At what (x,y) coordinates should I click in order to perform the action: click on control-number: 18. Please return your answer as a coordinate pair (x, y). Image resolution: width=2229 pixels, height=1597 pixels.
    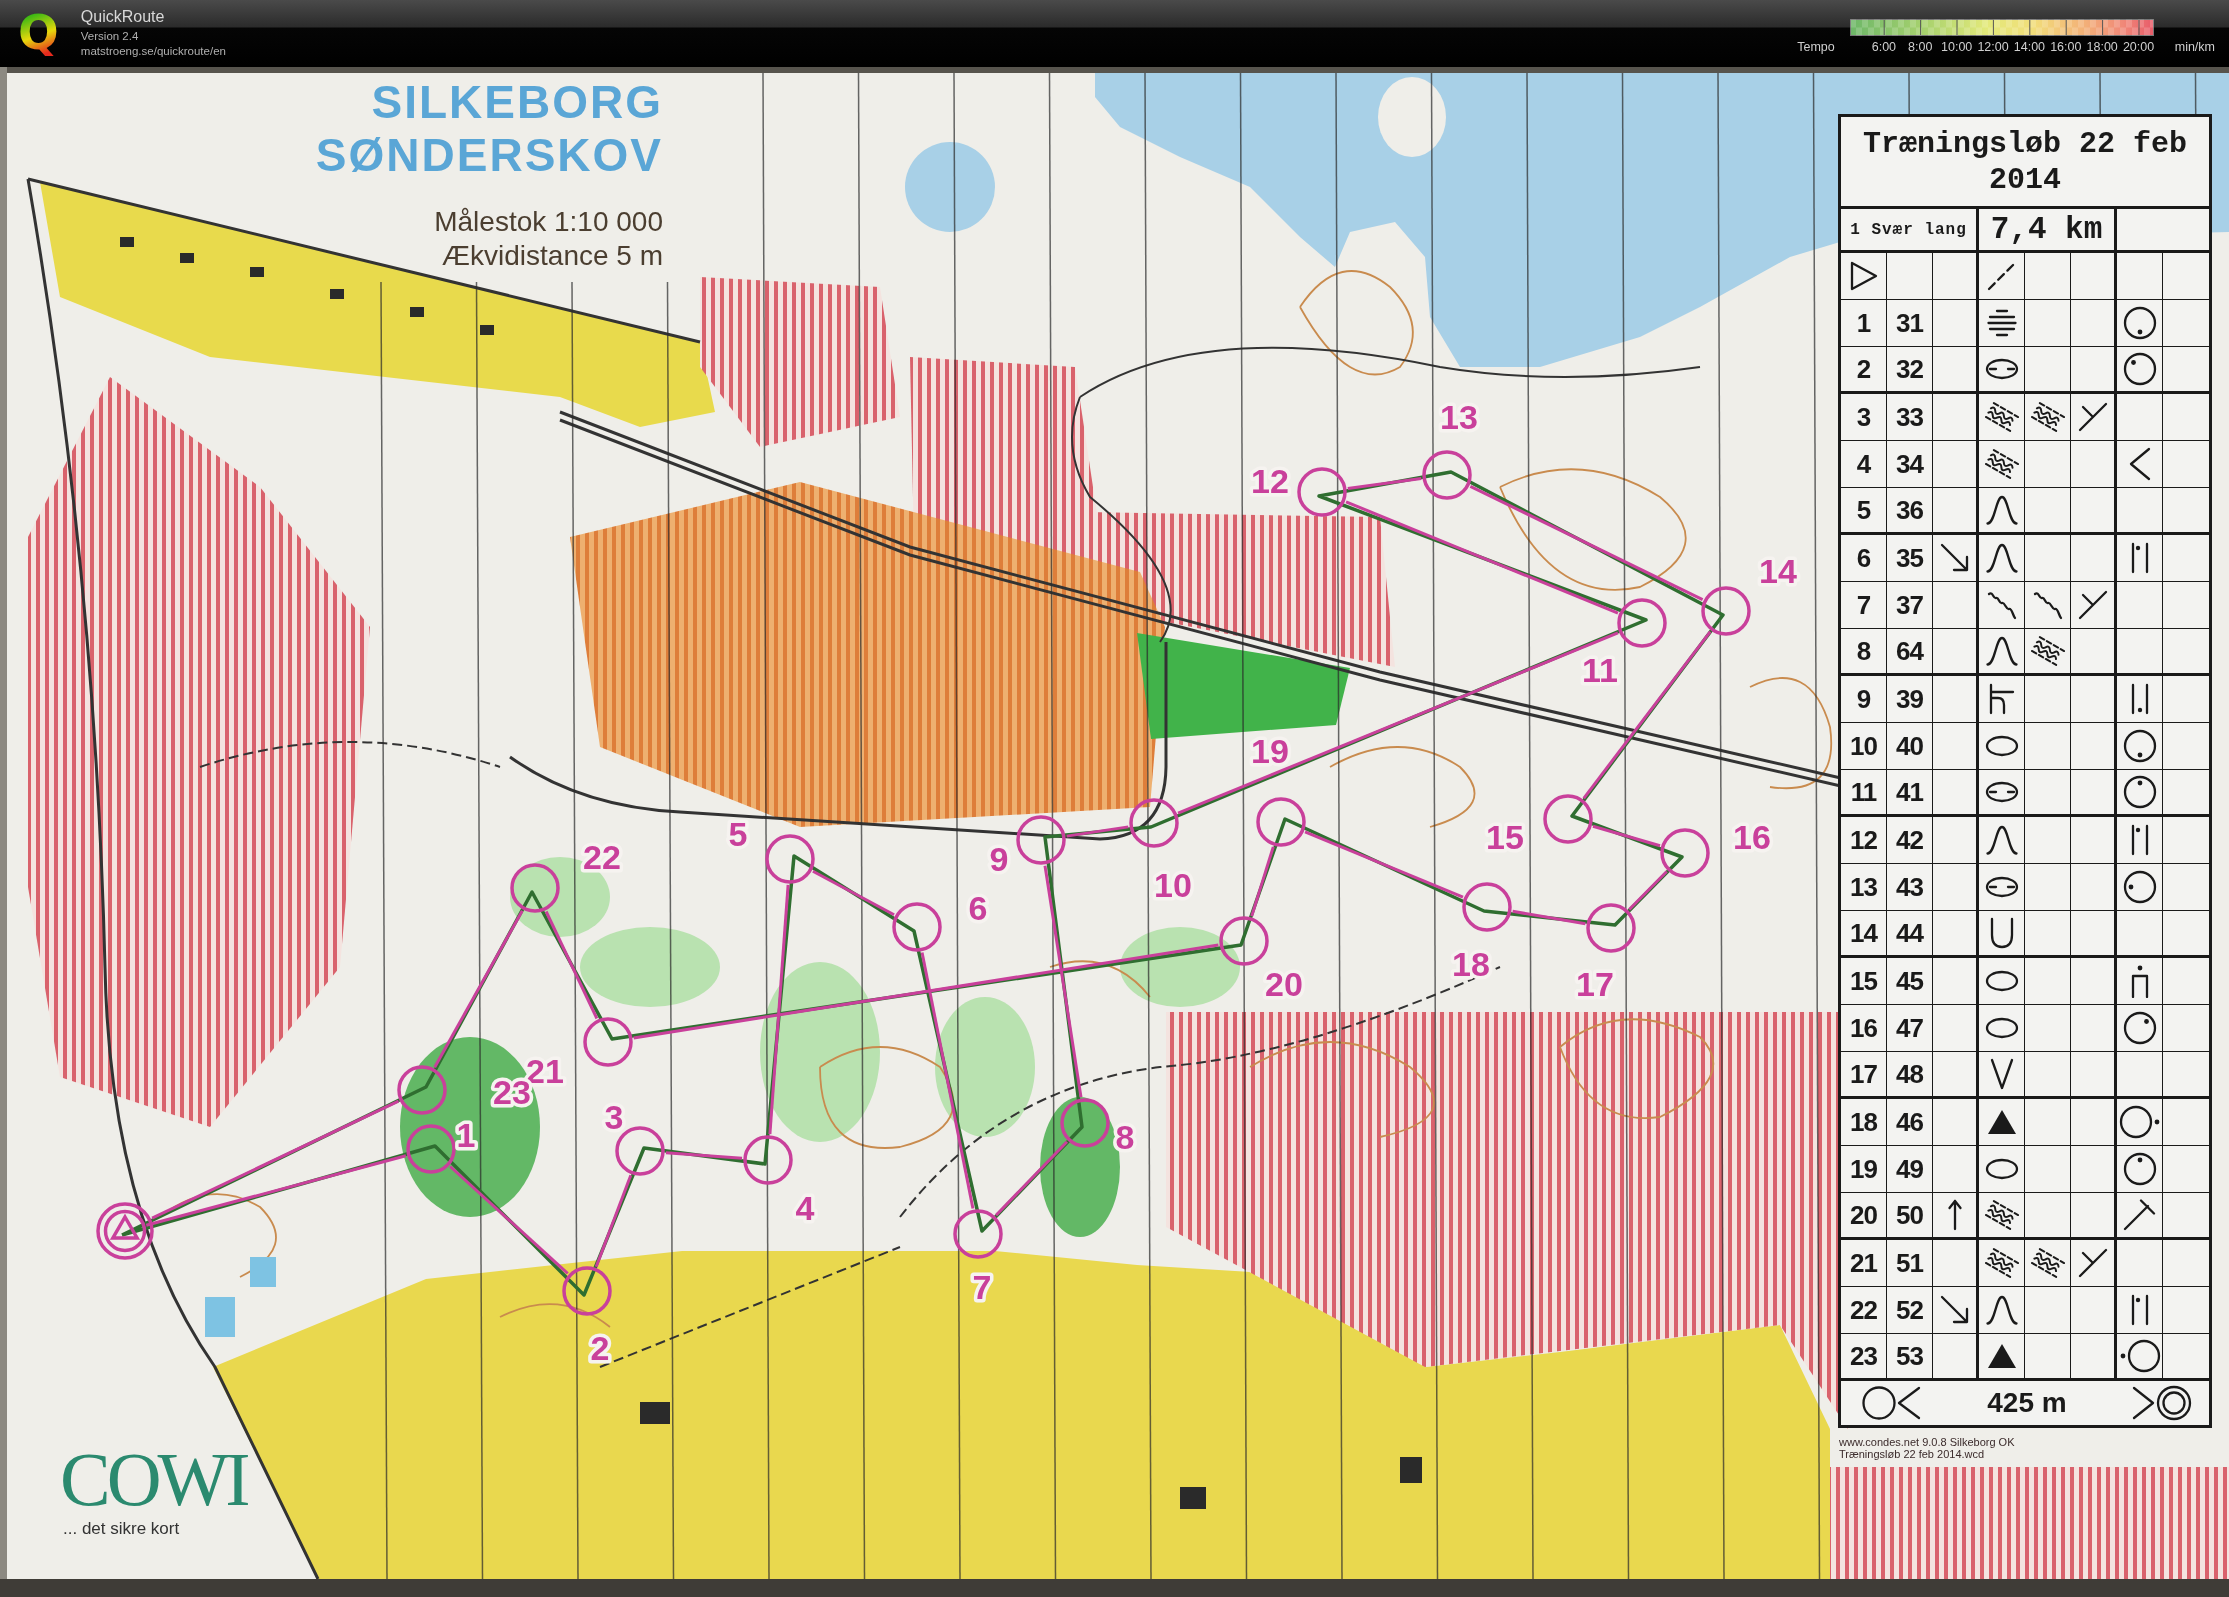
    Looking at the image, I should click on (1863, 1122).